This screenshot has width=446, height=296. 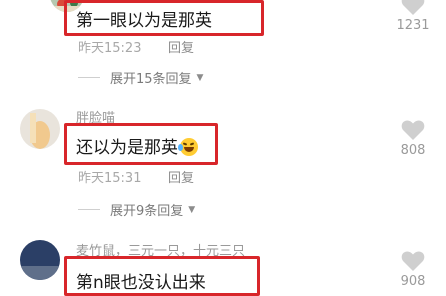 I want to click on like-count: 808, so click(x=413, y=150).